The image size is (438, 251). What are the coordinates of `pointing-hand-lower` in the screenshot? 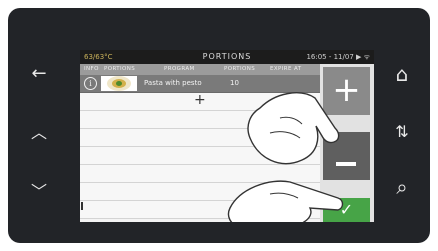 It's located at (285, 201).